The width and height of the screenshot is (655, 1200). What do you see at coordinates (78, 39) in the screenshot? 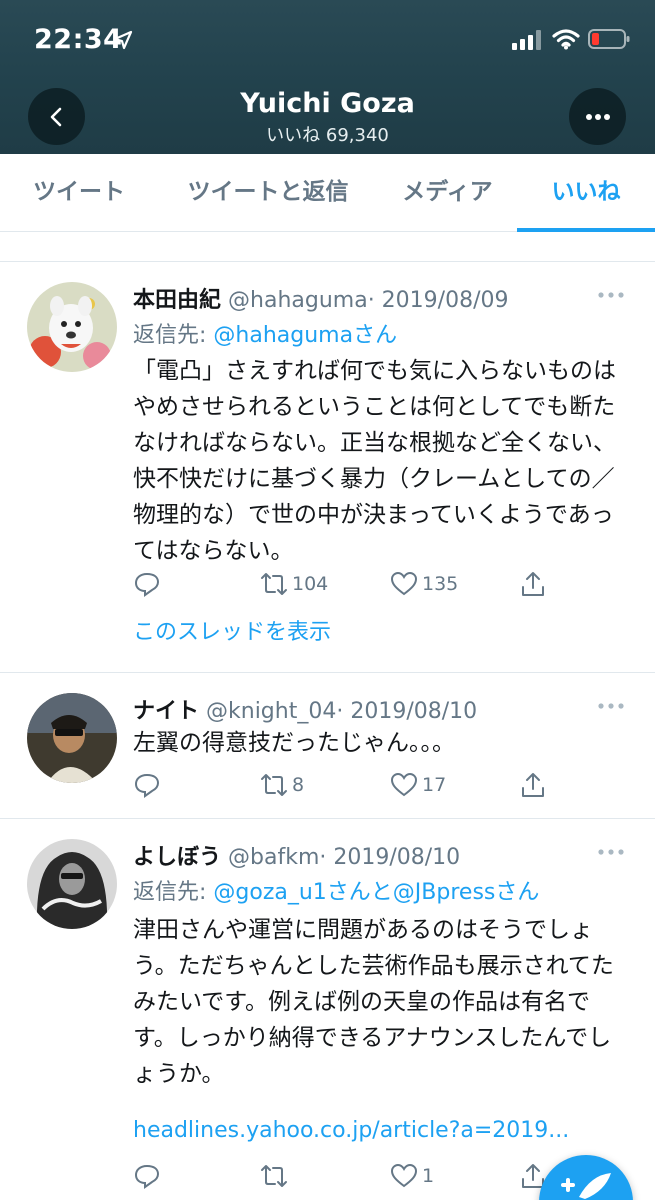
I see `status-time: 22:34` at bounding box center [78, 39].